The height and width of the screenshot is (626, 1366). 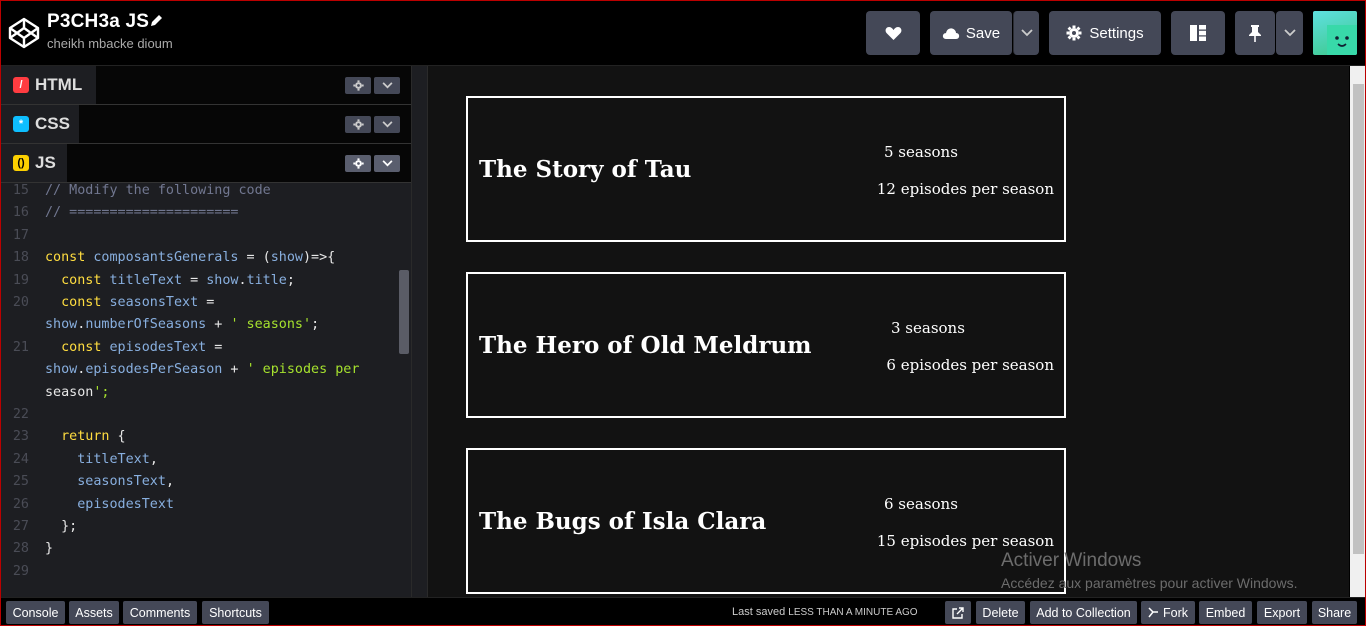 What do you see at coordinates (20, 190) in the screenshot?
I see `line-number: 15` at bounding box center [20, 190].